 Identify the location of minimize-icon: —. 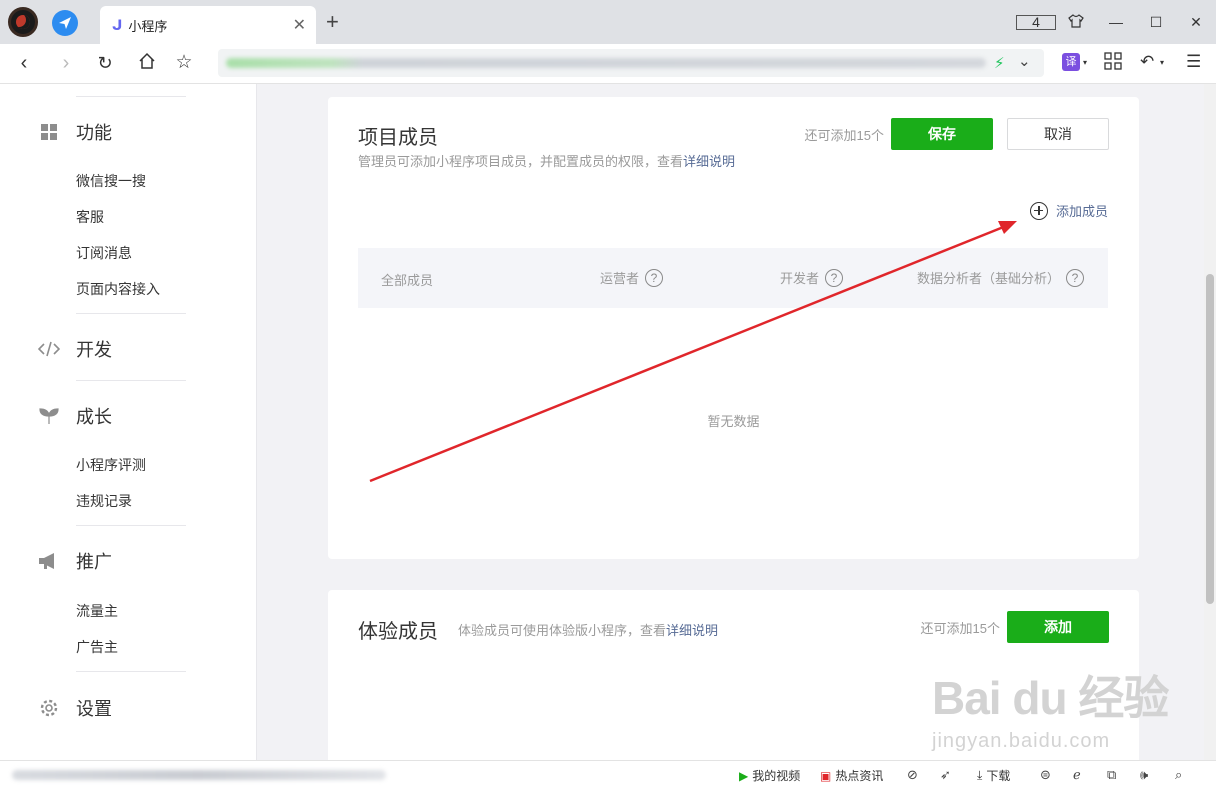
(1116, 22).